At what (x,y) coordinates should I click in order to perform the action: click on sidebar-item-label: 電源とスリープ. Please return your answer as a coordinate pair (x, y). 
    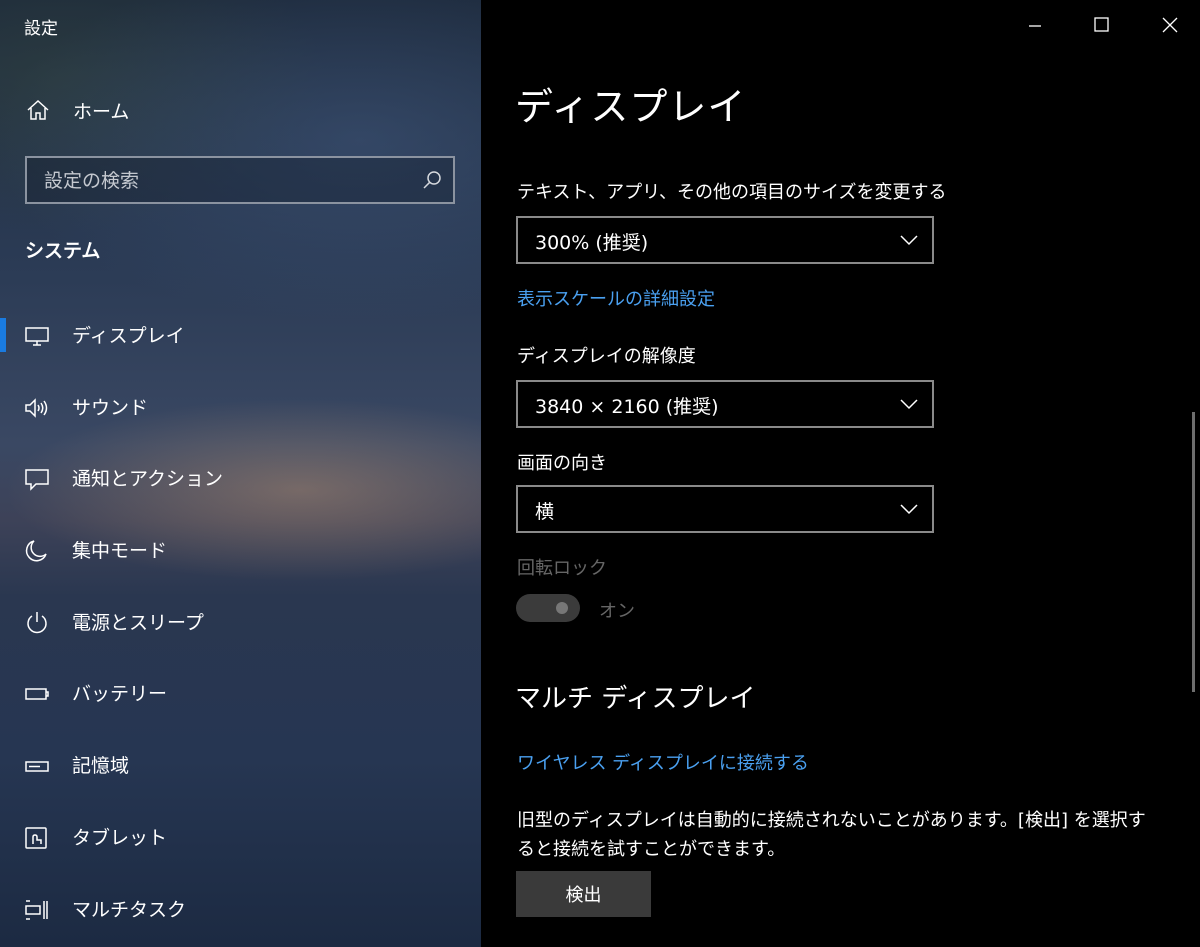
    Looking at the image, I should click on (138, 622).